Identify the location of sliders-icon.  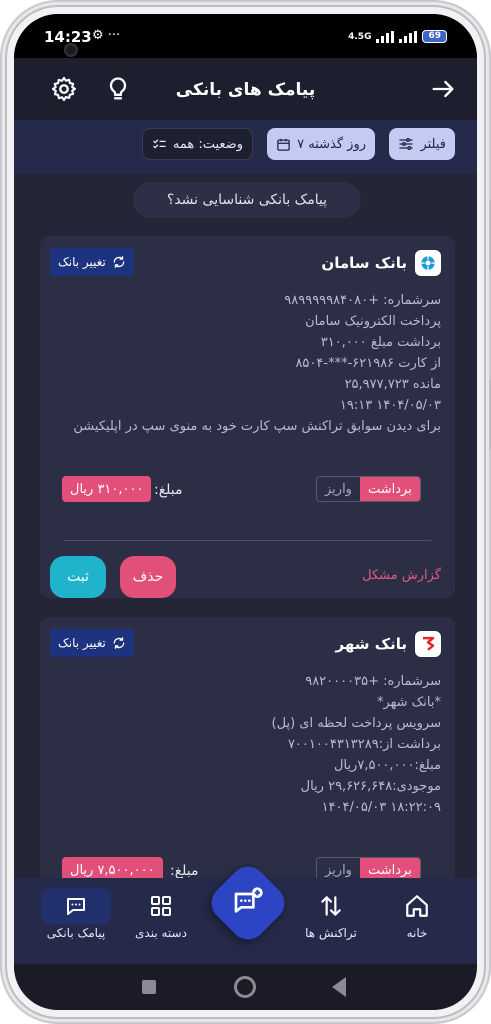
(406, 144).